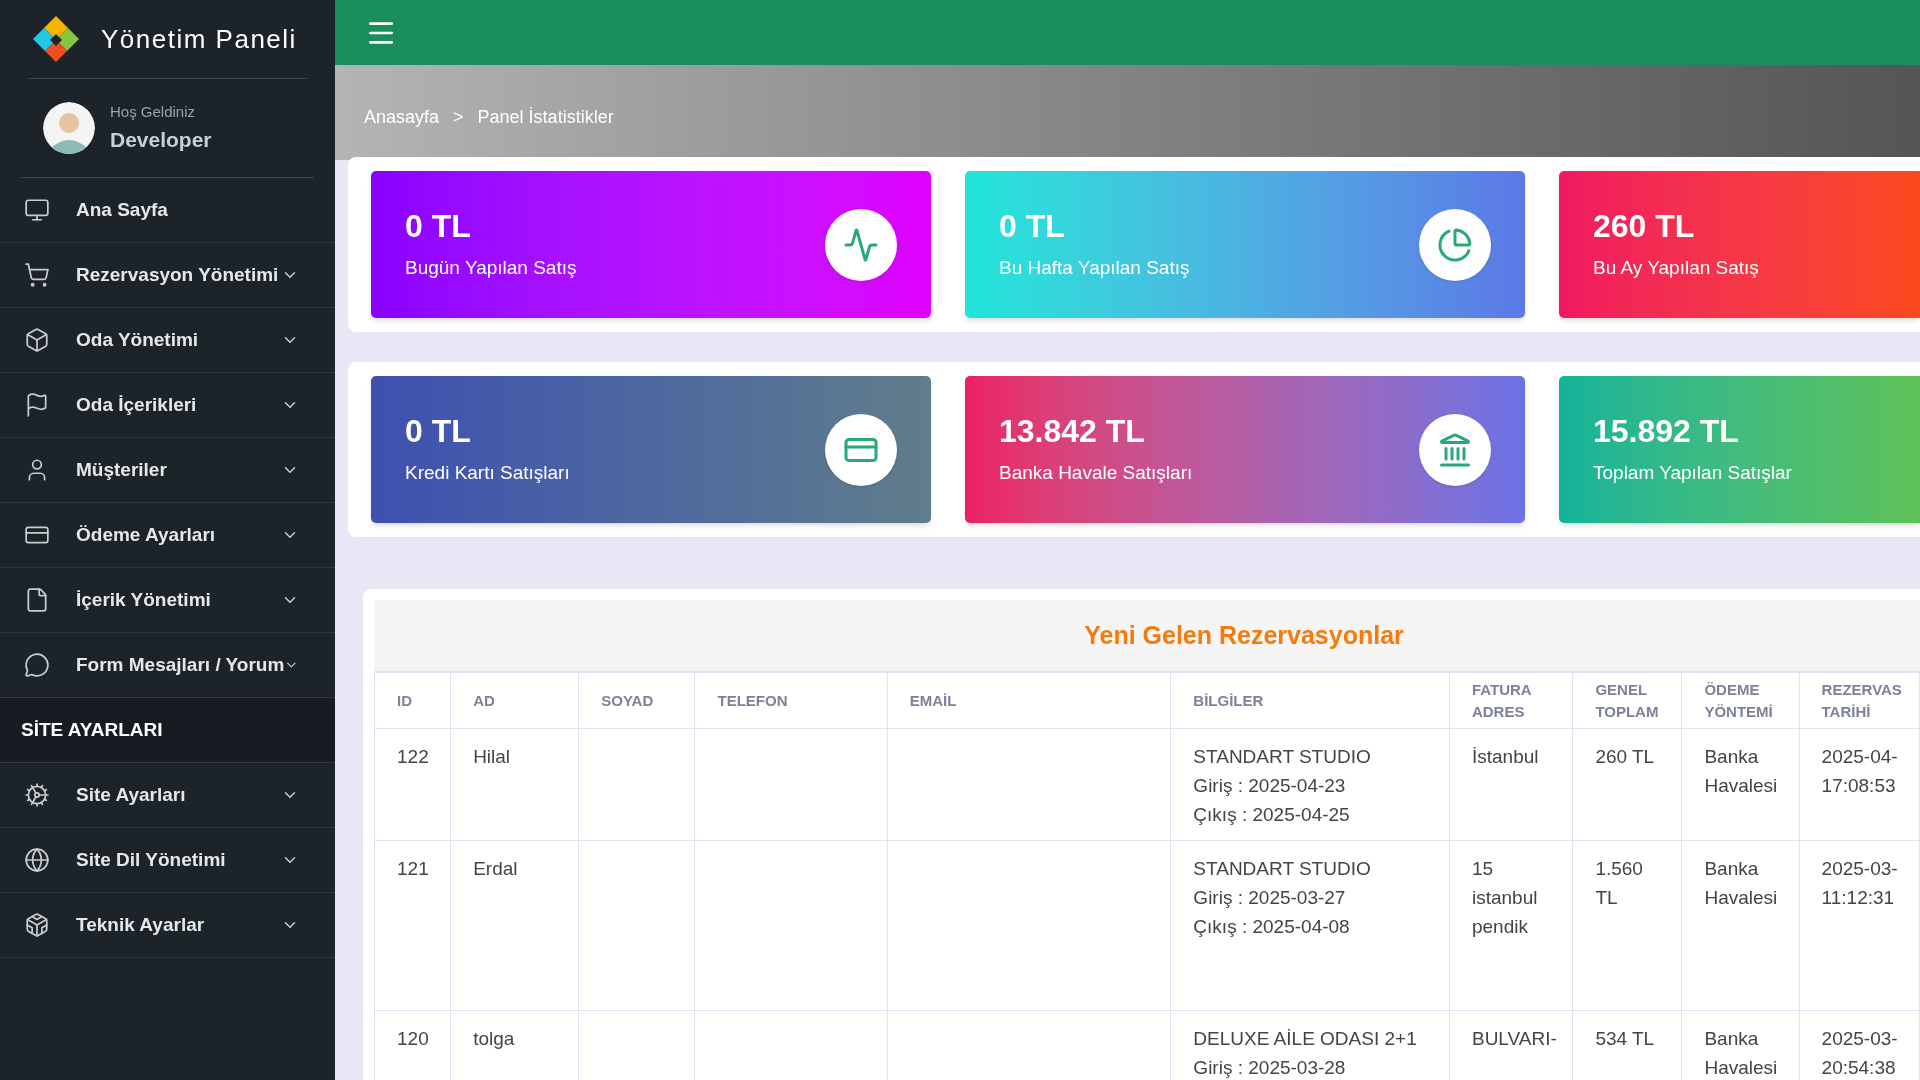  I want to click on brand-title: Yönetim Paneli, so click(199, 39).